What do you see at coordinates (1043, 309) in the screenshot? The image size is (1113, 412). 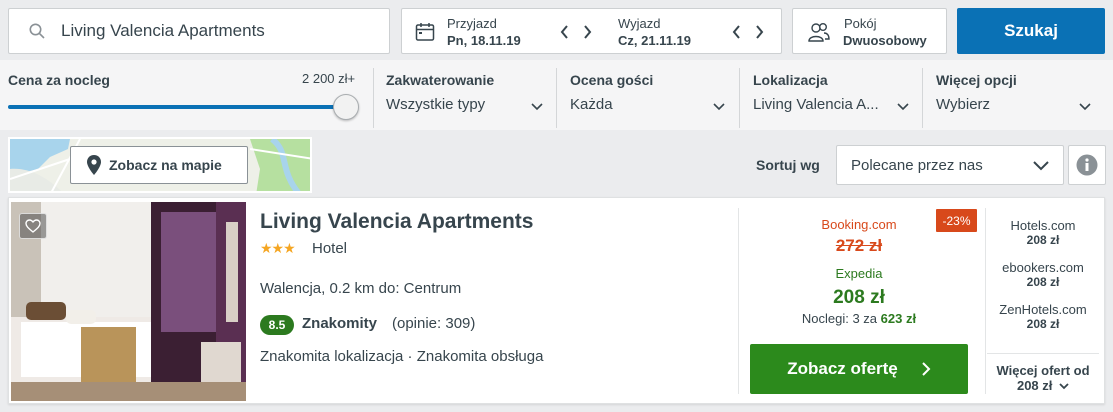 I see `alt-deal-site: ZenHotels.com` at bounding box center [1043, 309].